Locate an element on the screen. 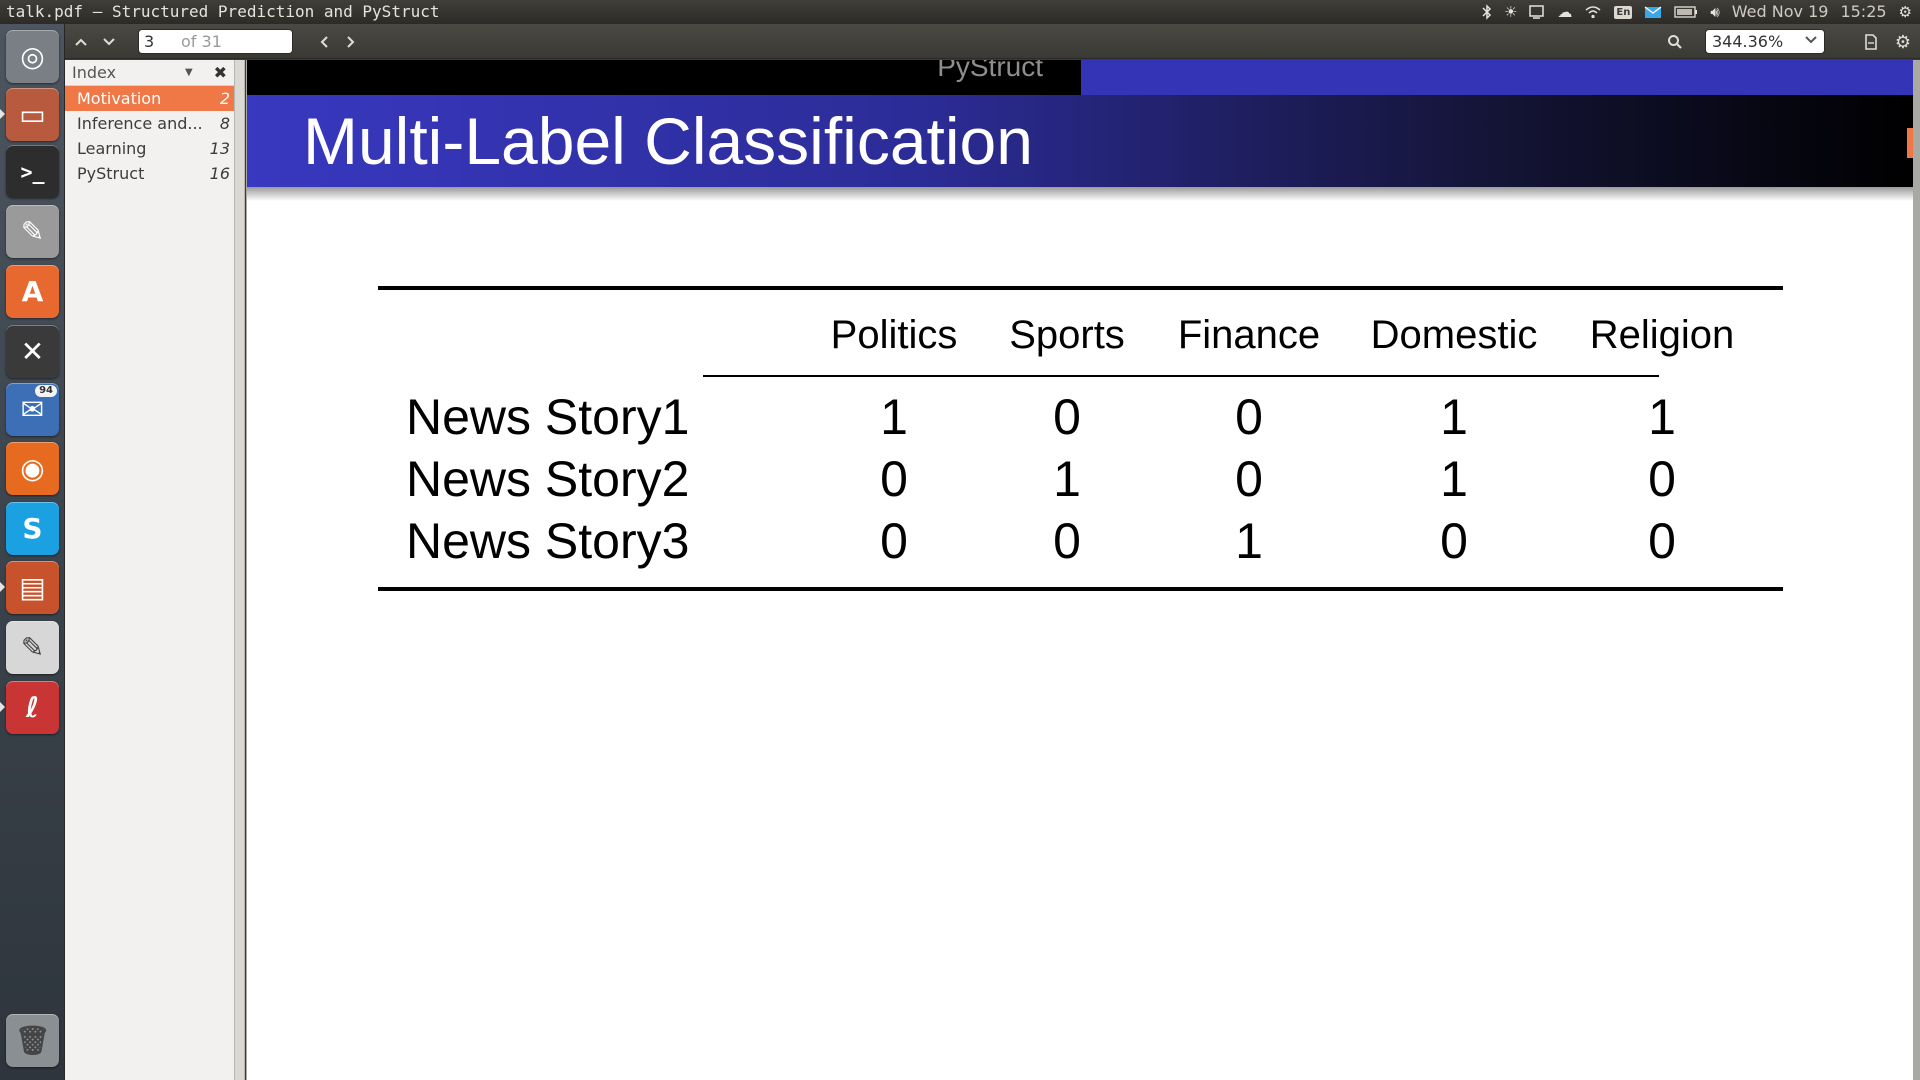  launcher-item-text-editor: ✎ is located at coordinates (32, 647).